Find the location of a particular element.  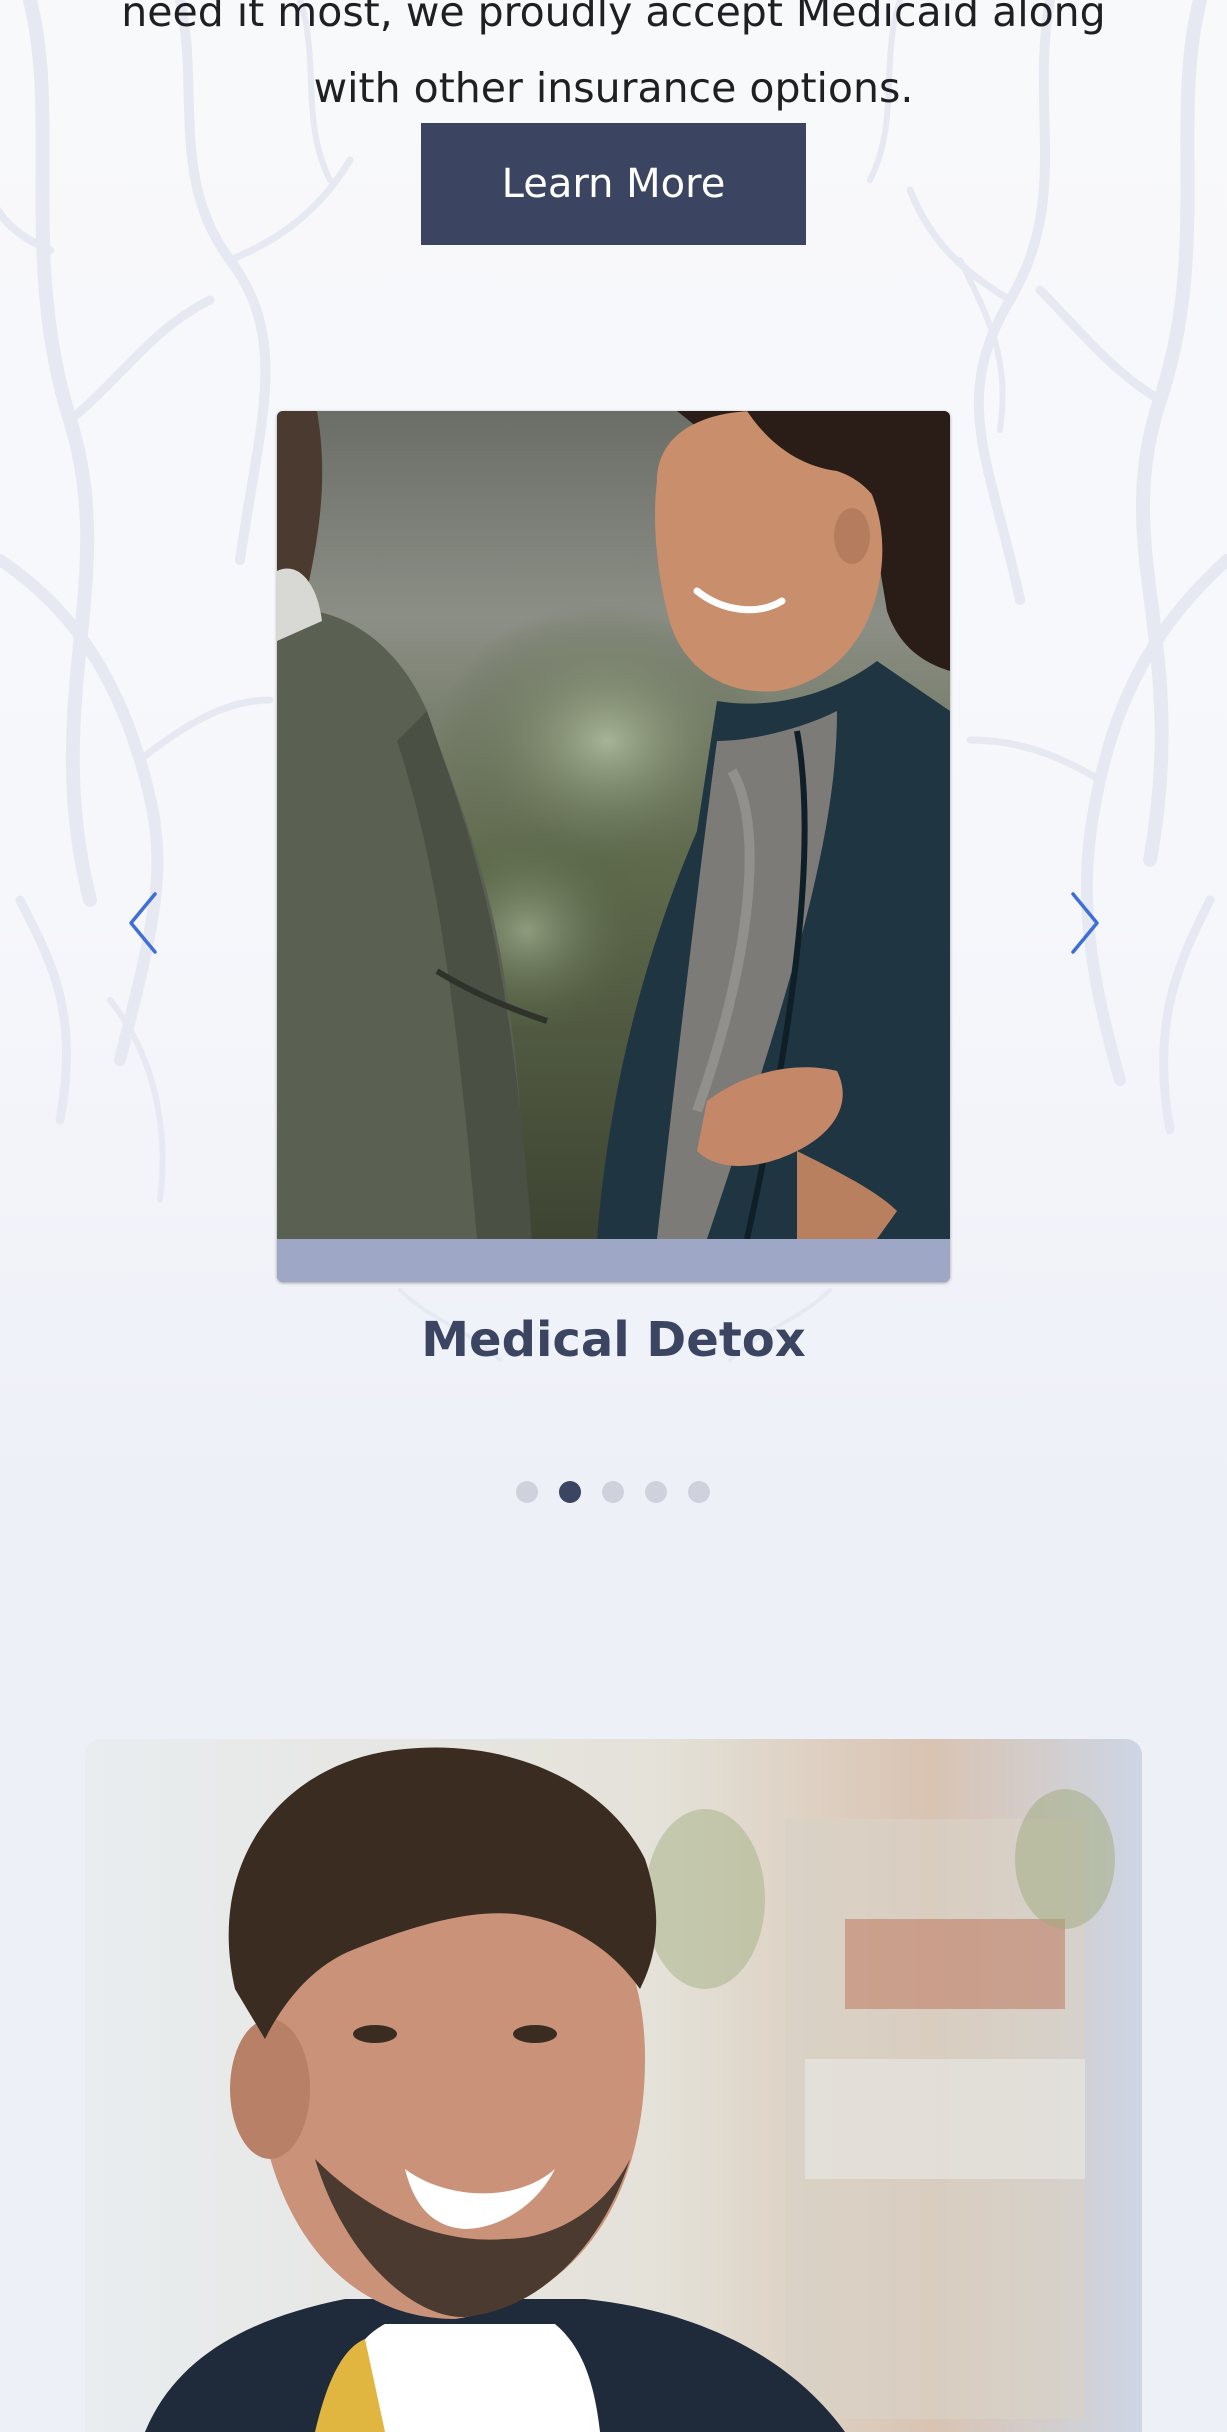

carousel-prev-button is located at coordinates (145, 923).